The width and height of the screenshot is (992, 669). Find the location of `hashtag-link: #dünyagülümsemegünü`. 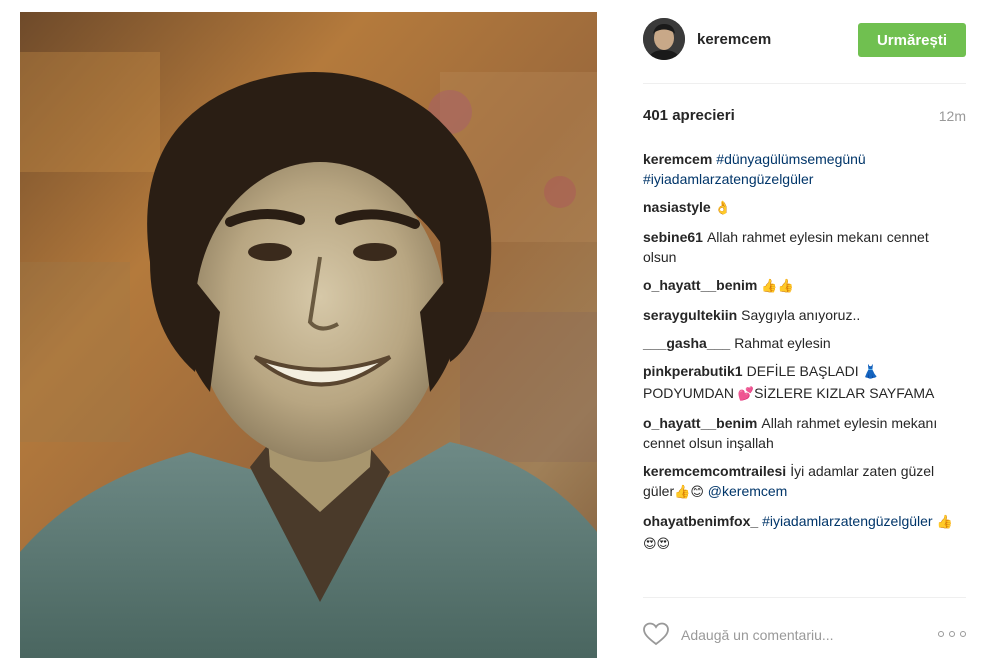

hashtag-link: #dünyagülümsemegünü is located at coordinates (790, 159).